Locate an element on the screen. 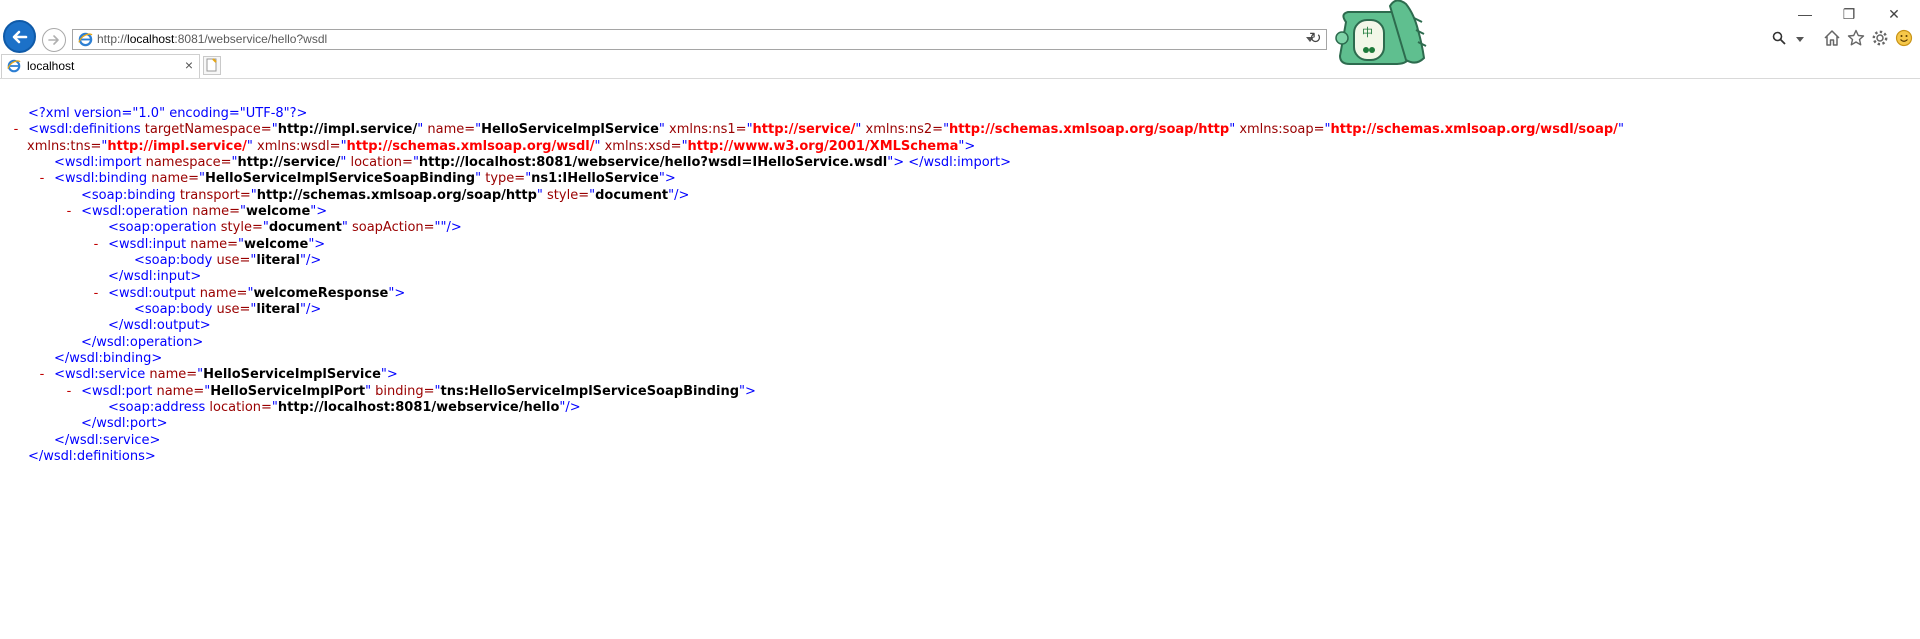 The image size is (1920, 639). xml-token: http://www.w3.org/2001/XMLSchema is located at coordinates (823, 146).